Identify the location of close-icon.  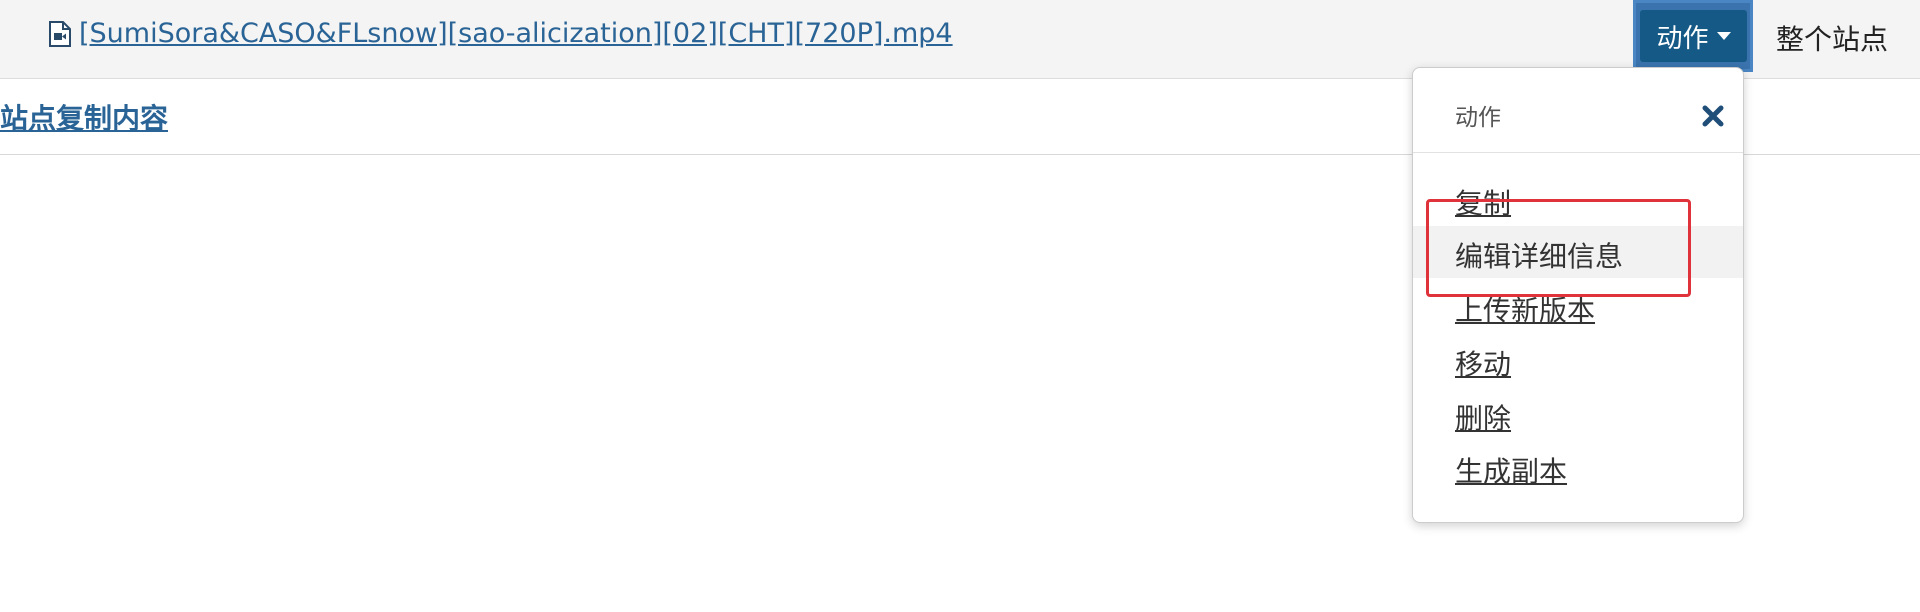
(1713, 116).